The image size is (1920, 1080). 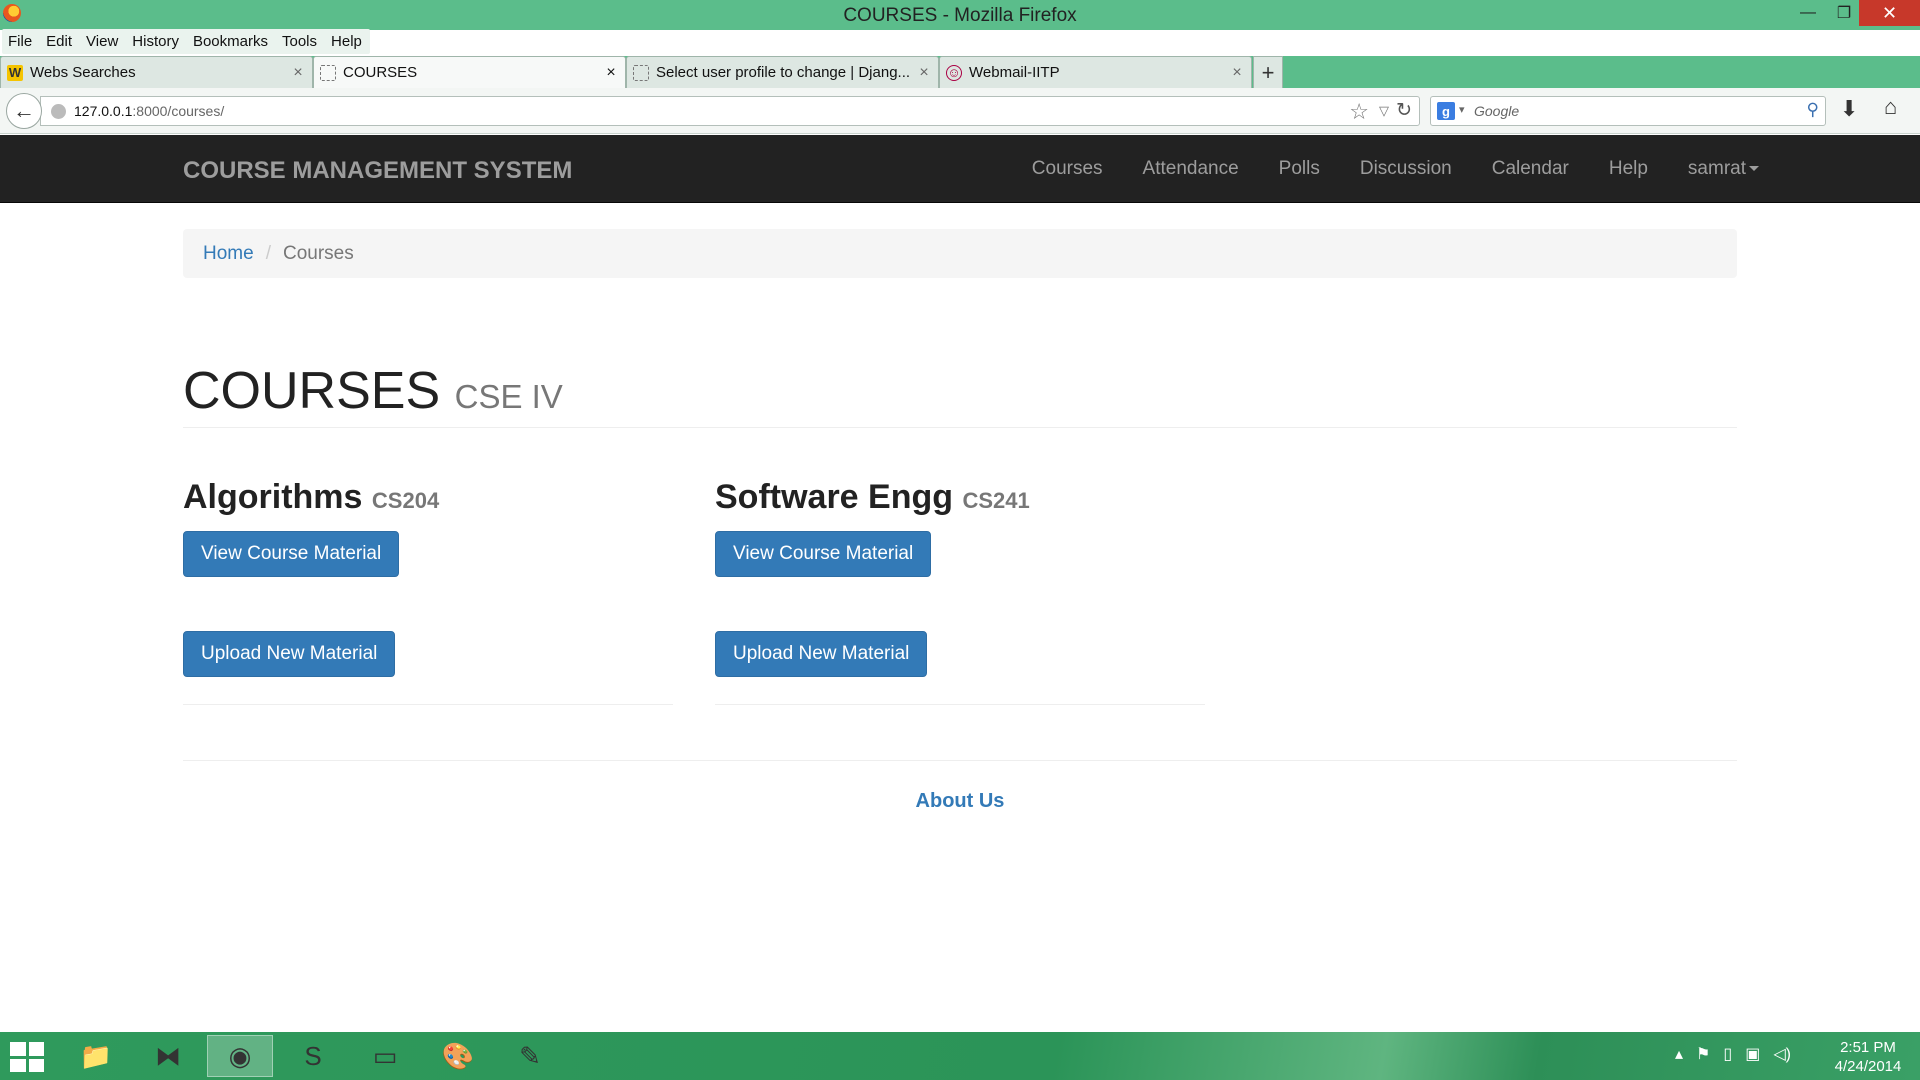 What do you see at coordinates (469, 72) in the screenshot?
I see `tab-courses: COURSES ×` at bounding box center [469, 72].